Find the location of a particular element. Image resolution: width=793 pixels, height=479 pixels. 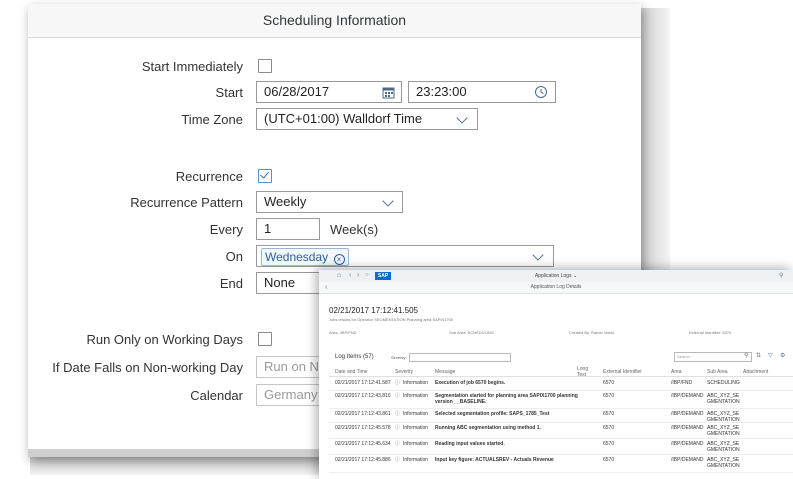

start-label: Start is located at coordinates (229, 92).